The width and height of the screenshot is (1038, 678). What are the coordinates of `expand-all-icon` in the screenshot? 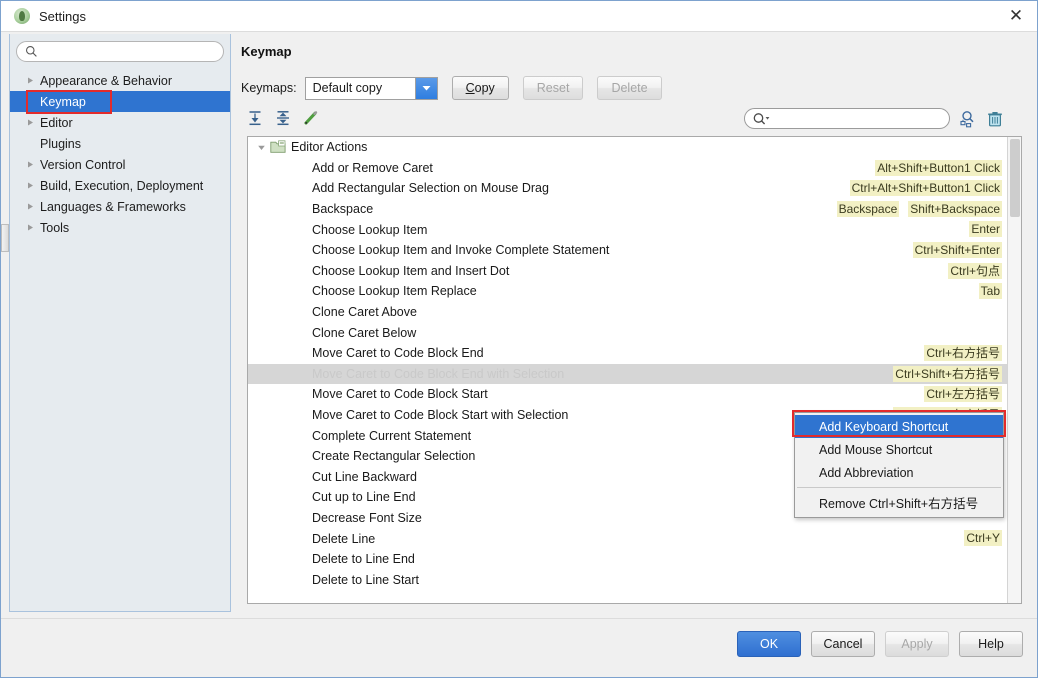 It's located at (255, 118).